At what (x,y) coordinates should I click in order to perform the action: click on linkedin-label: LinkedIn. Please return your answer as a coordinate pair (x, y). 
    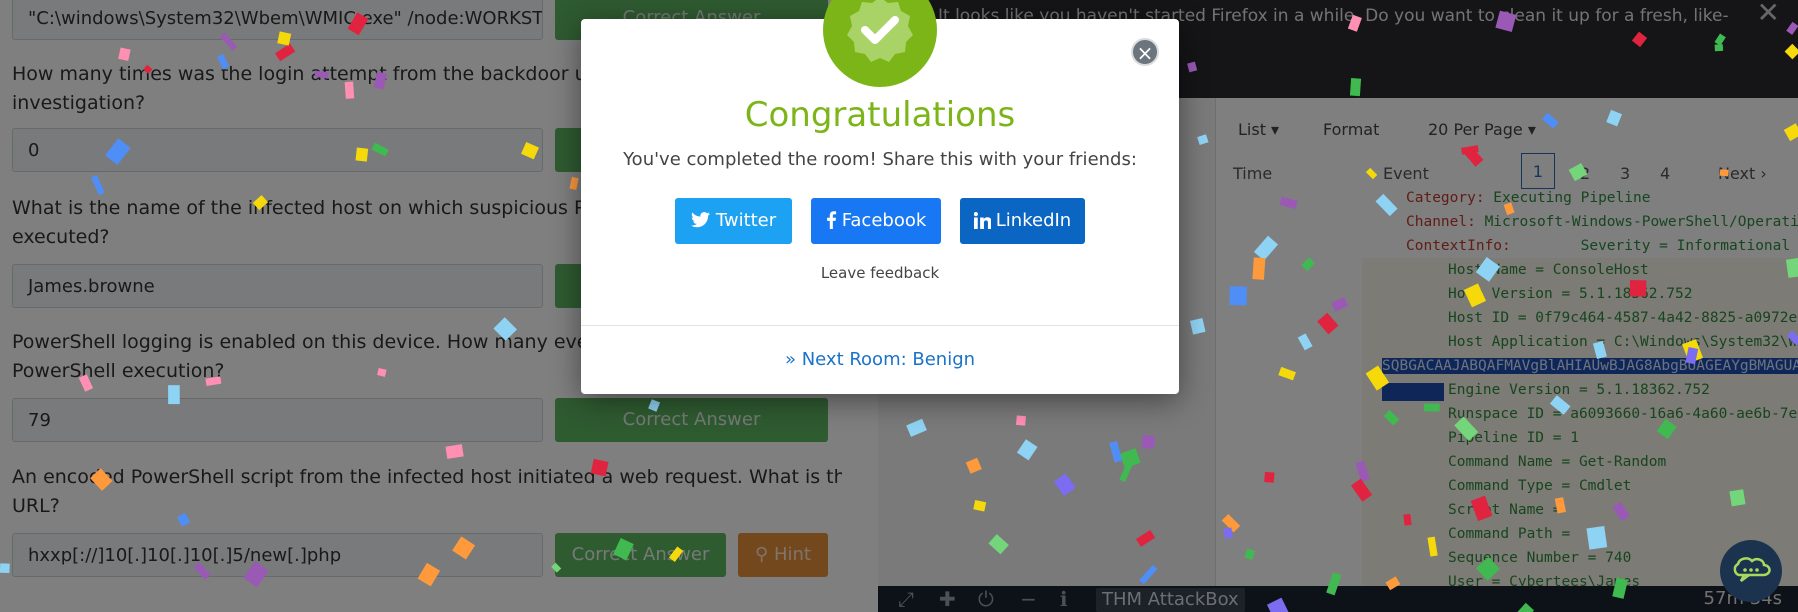
    Looking at the image, I should click on (1033, 220).